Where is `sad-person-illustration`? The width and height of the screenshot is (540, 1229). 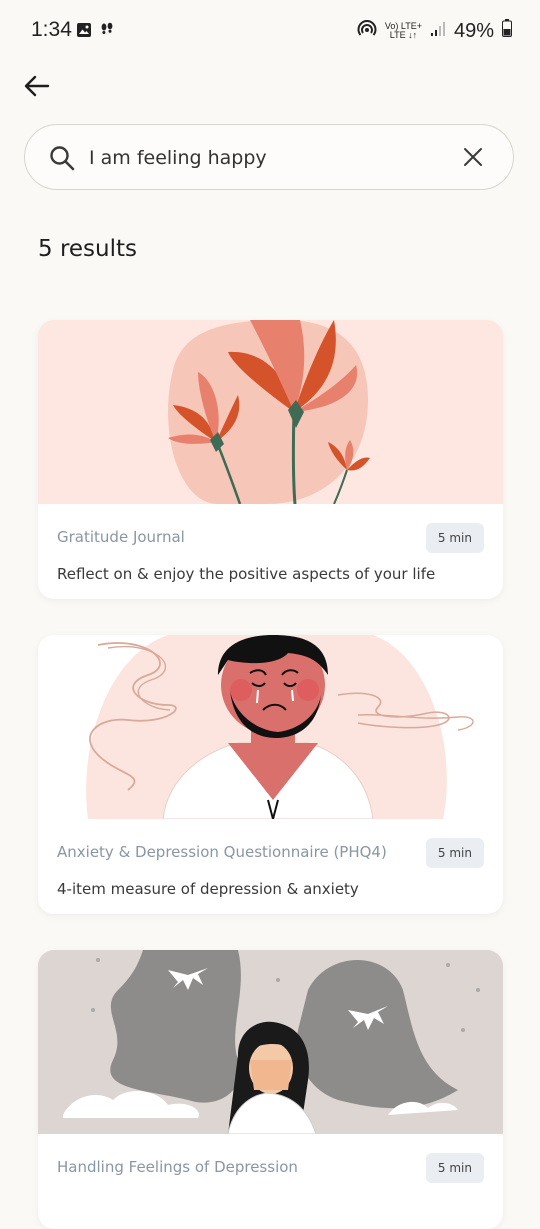 sad-person-illustration is located at coordinates (270, 729).